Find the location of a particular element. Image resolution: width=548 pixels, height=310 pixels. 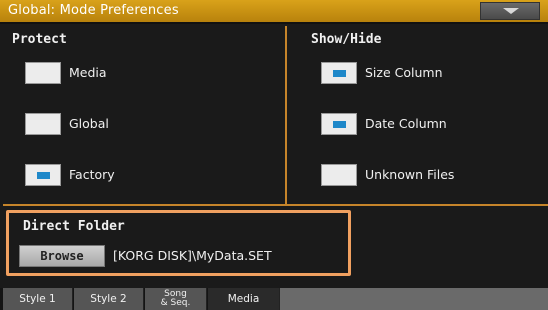

protect-media-label: Media is located at coordinates (88, 72).